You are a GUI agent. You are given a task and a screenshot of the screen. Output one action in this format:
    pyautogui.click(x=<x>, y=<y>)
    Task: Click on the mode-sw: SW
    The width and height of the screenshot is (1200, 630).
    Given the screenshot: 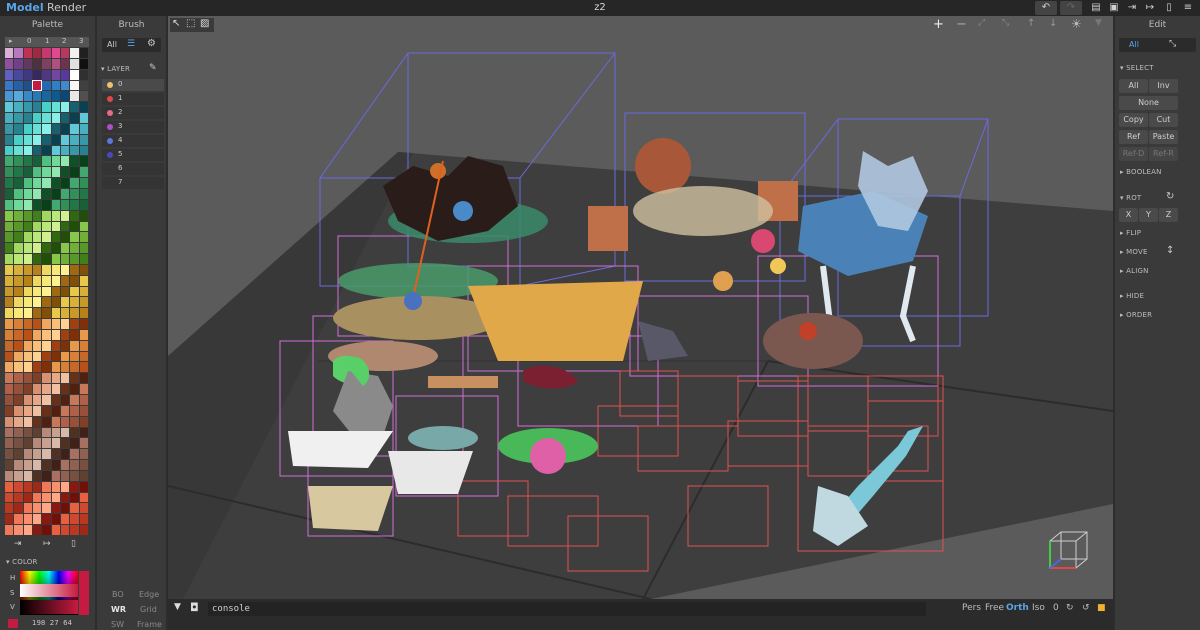 What is the action you would take?
    pyautogui.click(x=117, y=624)
    